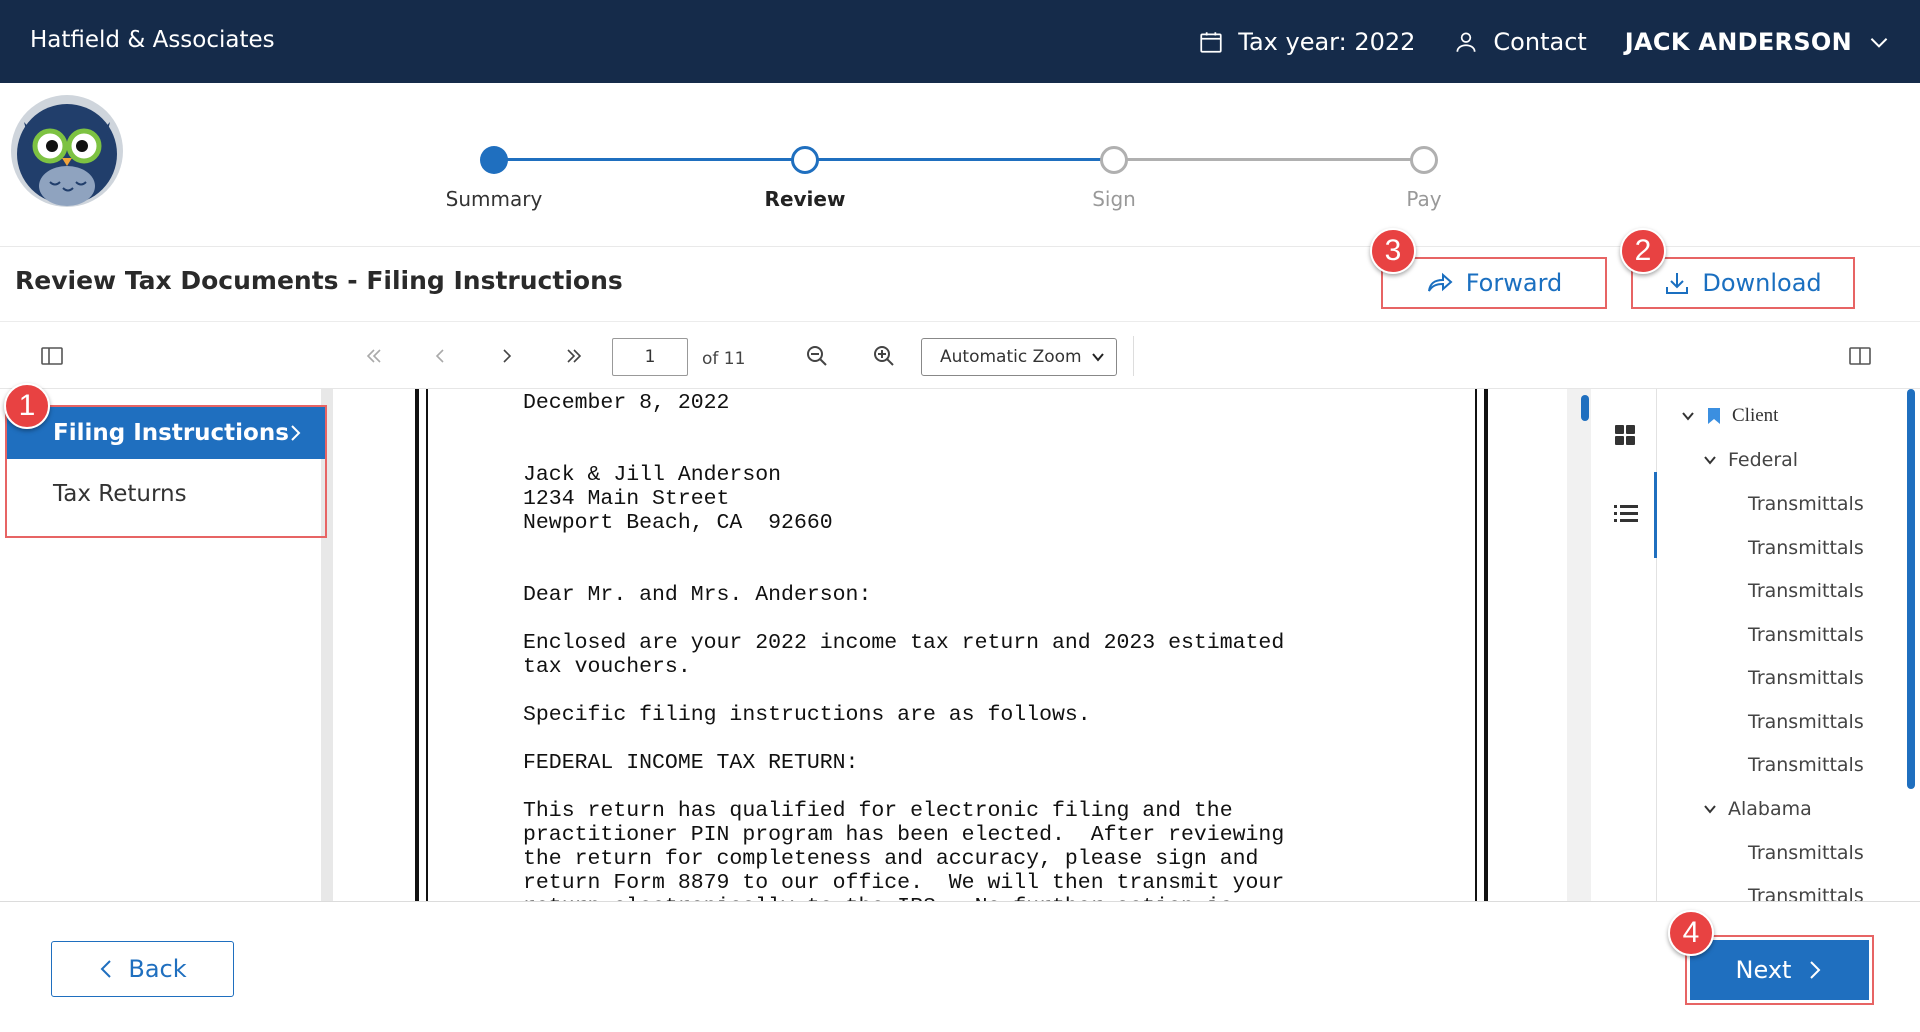 Image resolution: width=1920 pixels, height=1032 pixels. I want to click on outline-root-label: Client, so click(1755, 415).